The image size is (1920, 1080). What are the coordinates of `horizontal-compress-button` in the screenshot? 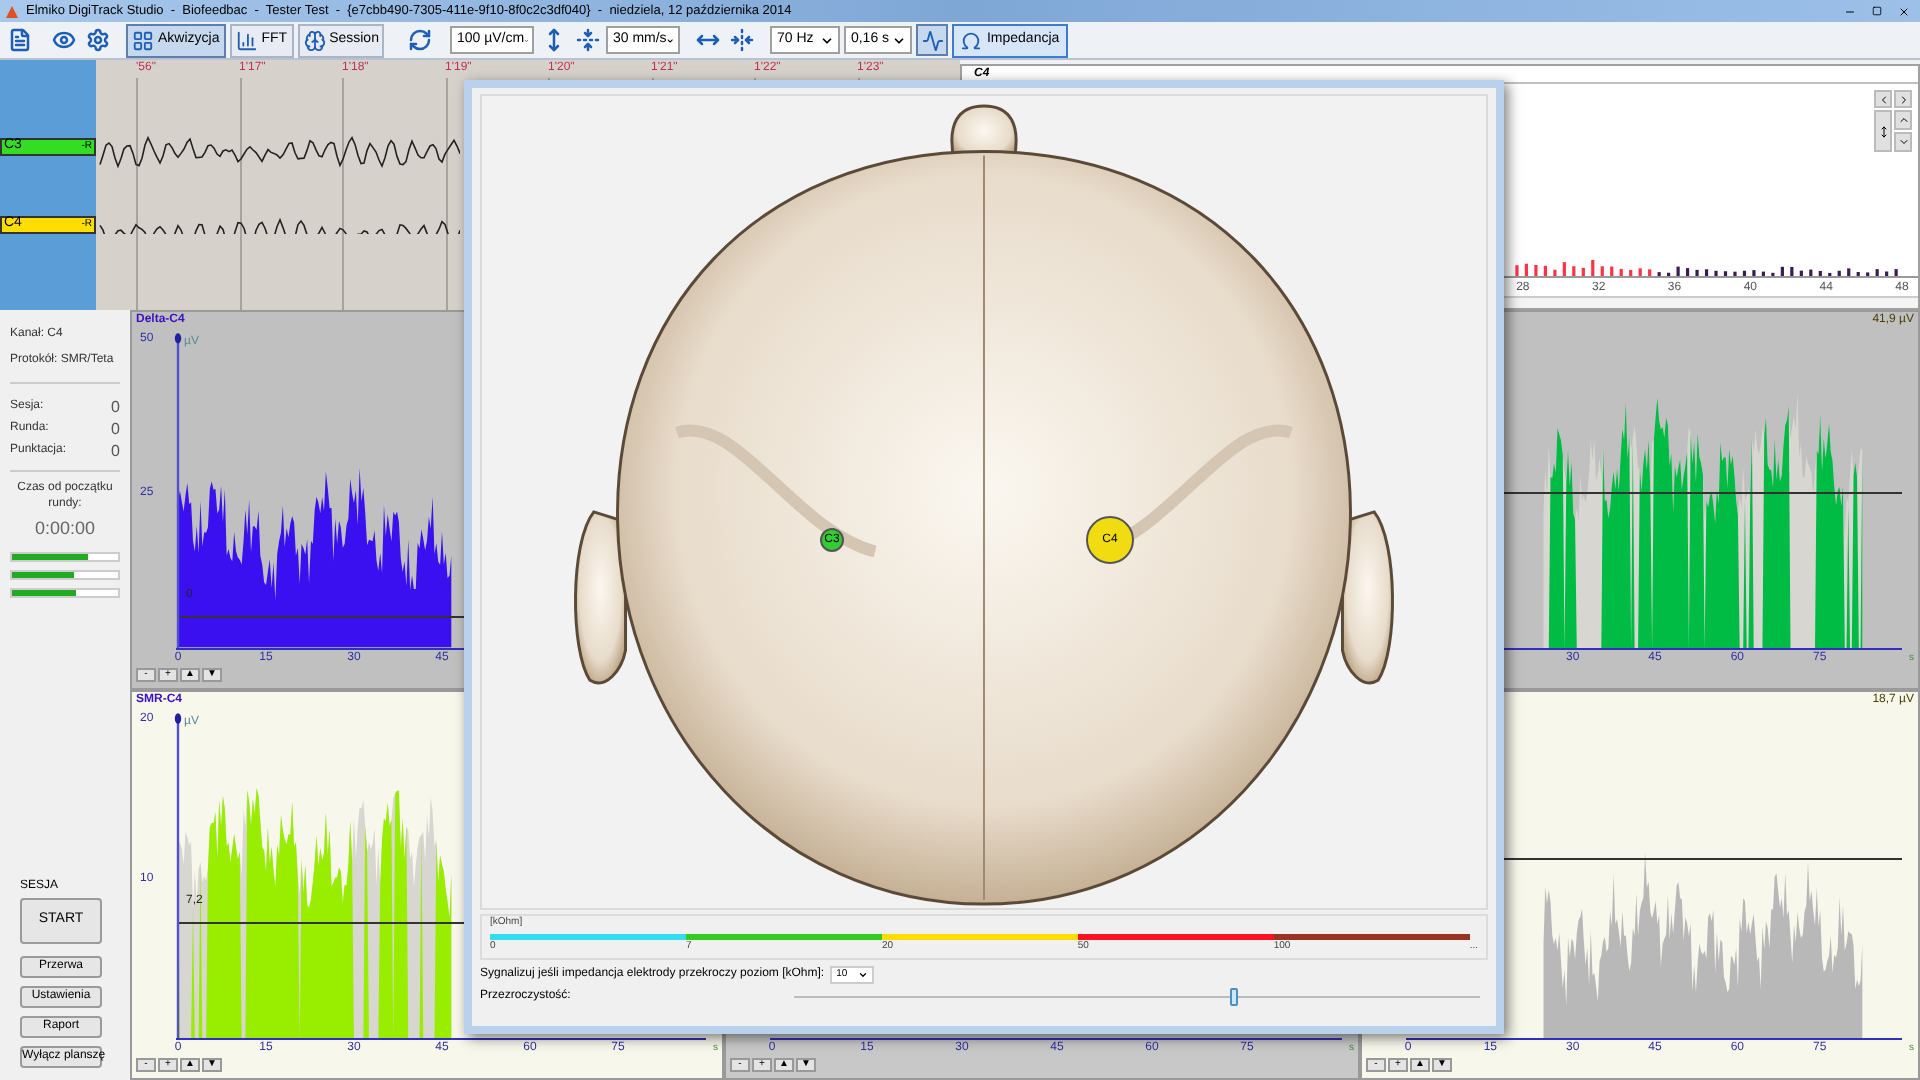 It's located at (741, 40).